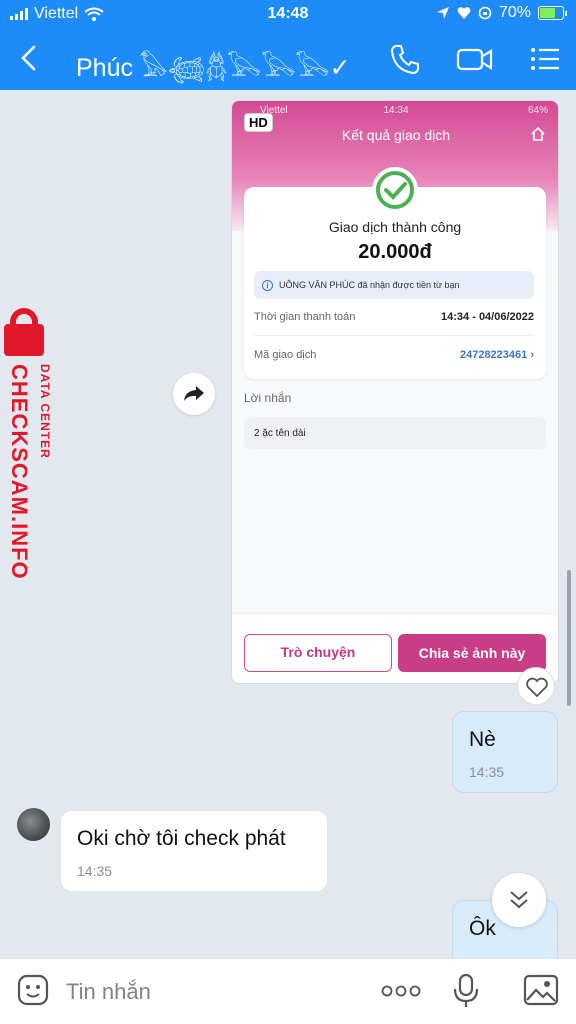 Image resolution: width=576 pixels, height=1024 pixels. I want to click on scrollbar, so click(569, 638).